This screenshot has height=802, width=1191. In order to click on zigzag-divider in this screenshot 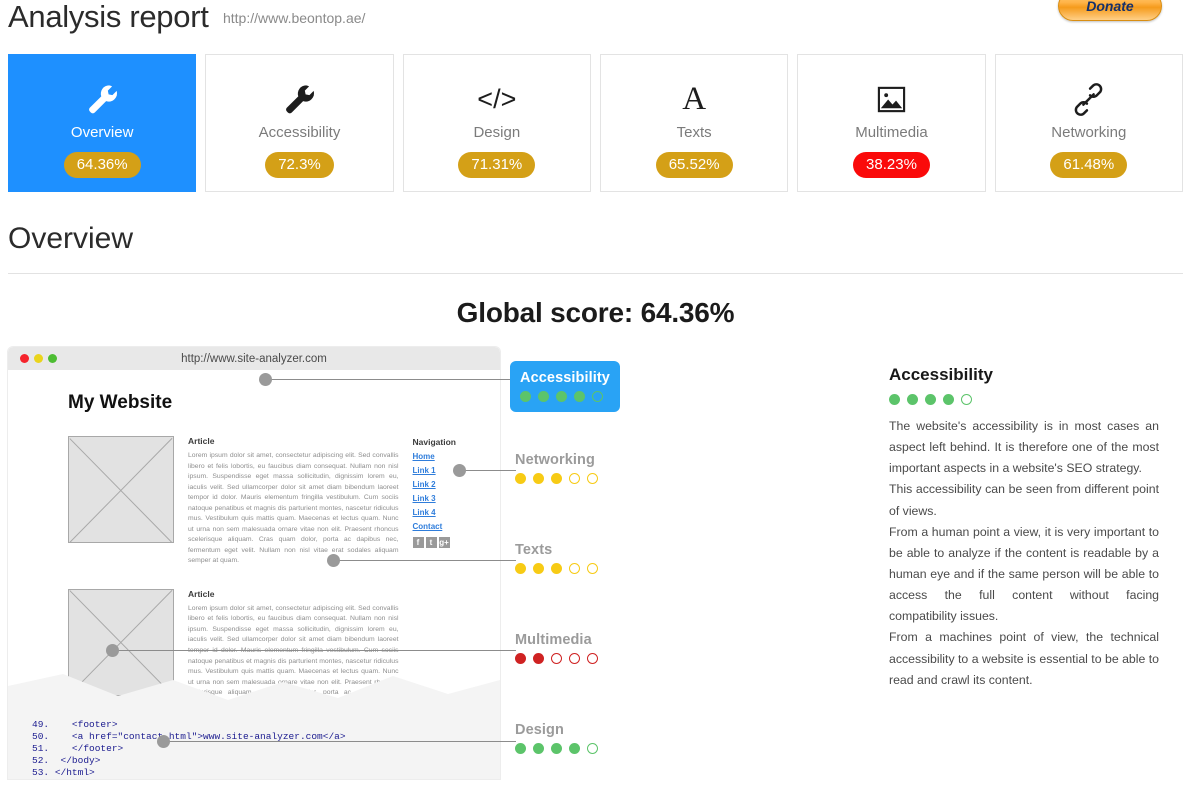, I will do `click(254, 691)`.